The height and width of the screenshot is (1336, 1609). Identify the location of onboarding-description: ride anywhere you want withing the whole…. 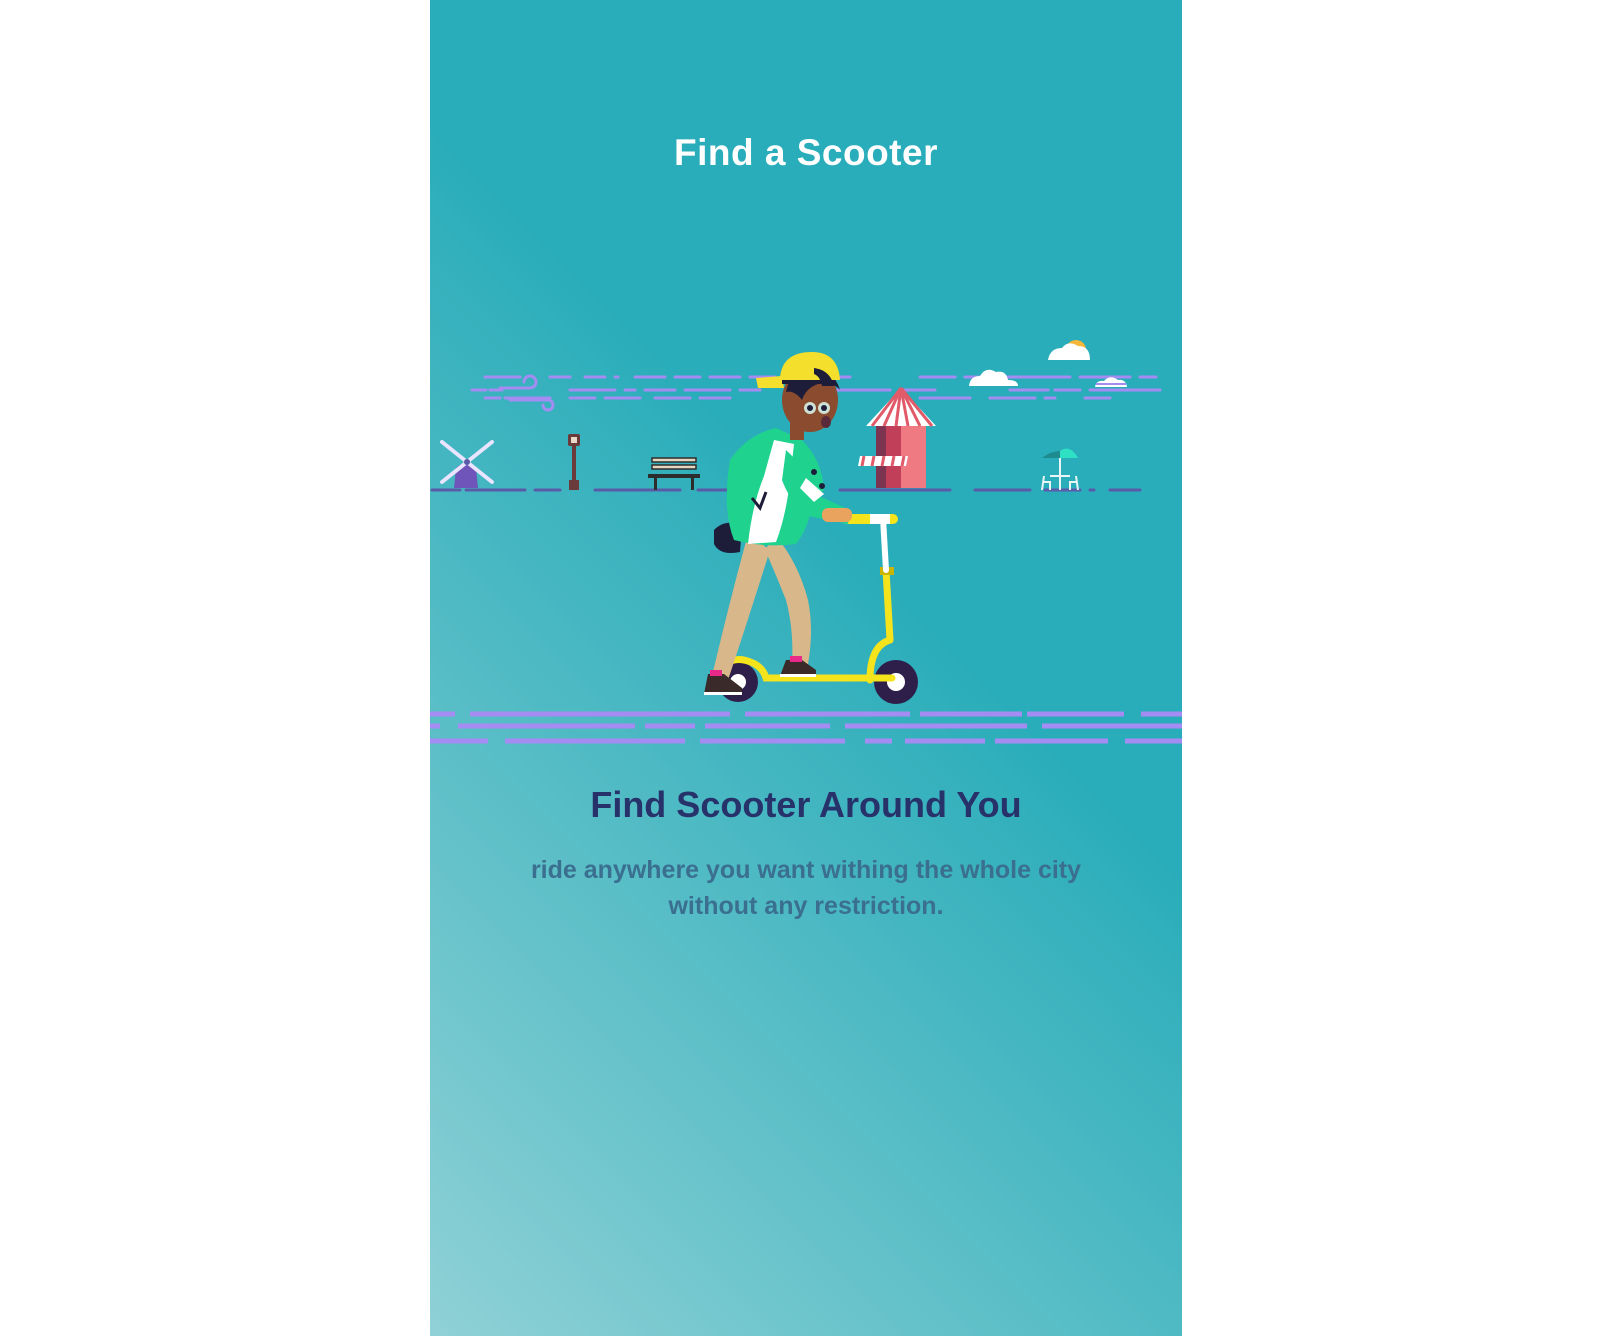
(806, 888).